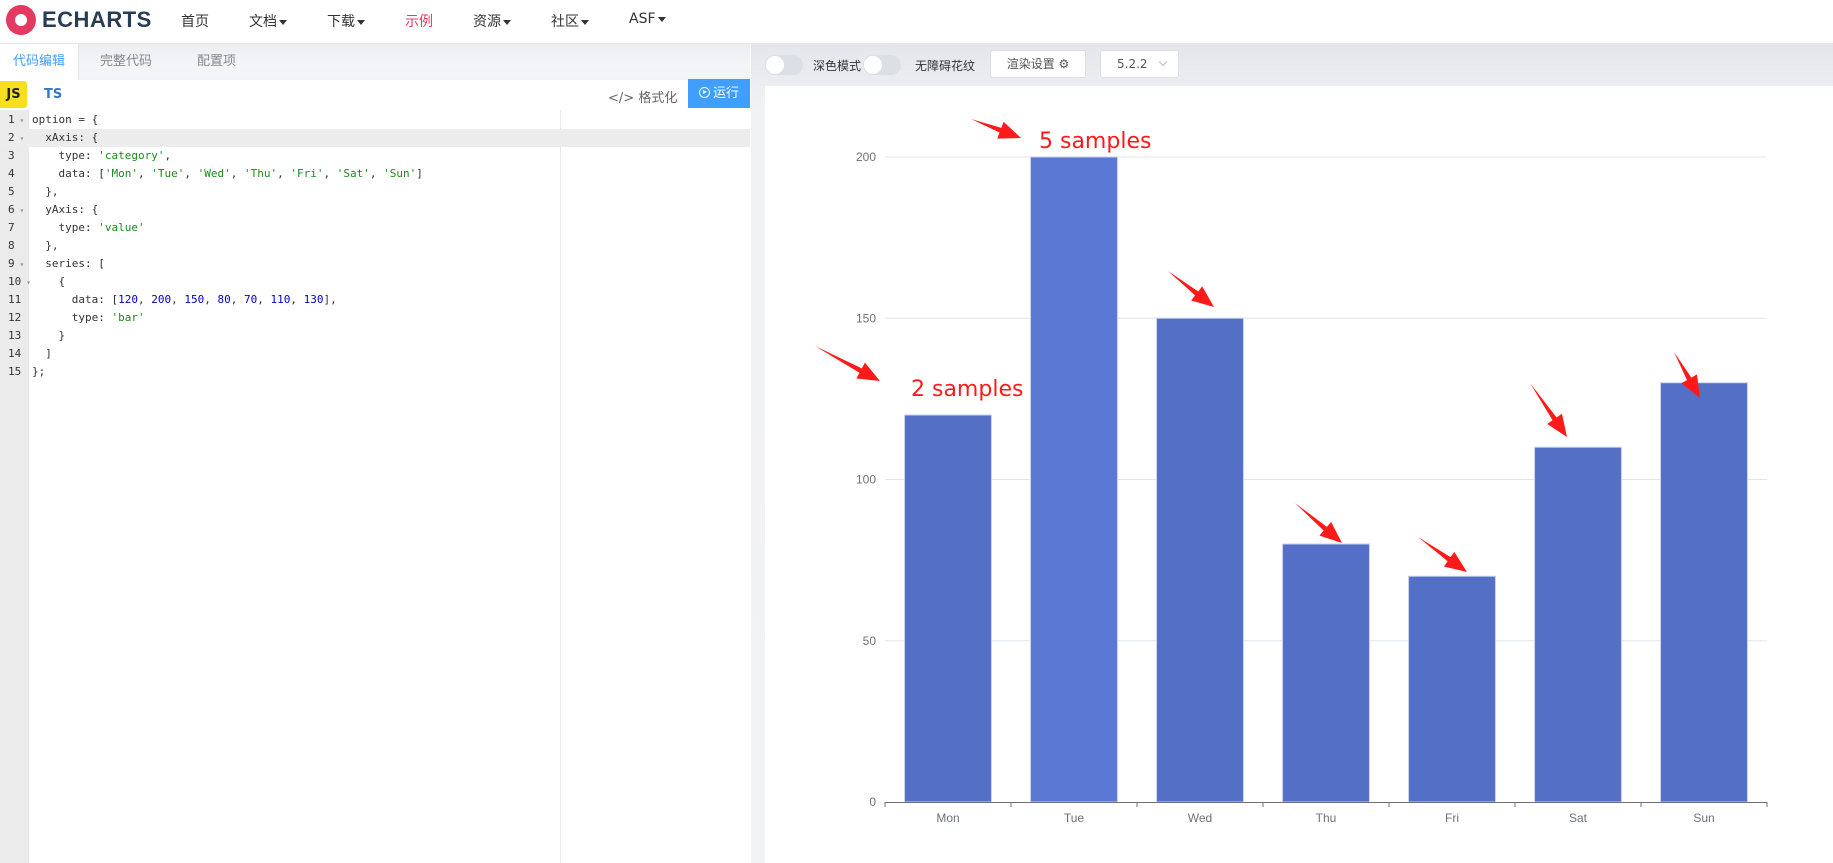  I want to click on editor-tabs: 代码编辑 完整代码 配置项, so click(375, 62).